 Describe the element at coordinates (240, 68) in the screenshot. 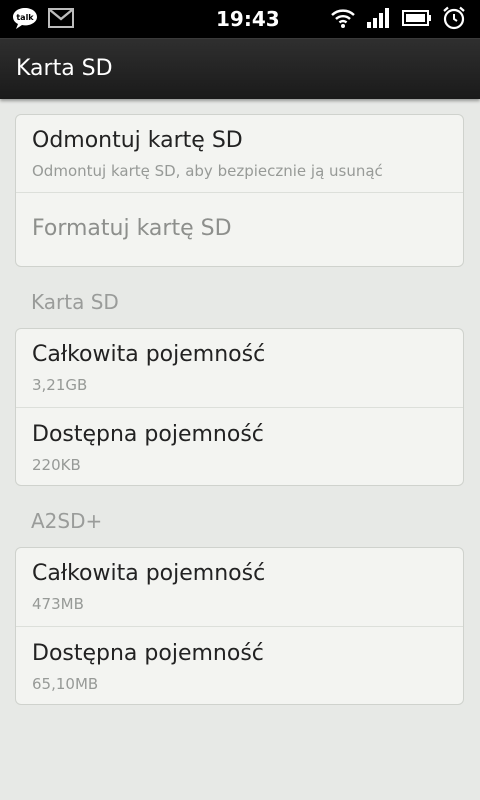

I see `title-bar: Karta SD` at that location.